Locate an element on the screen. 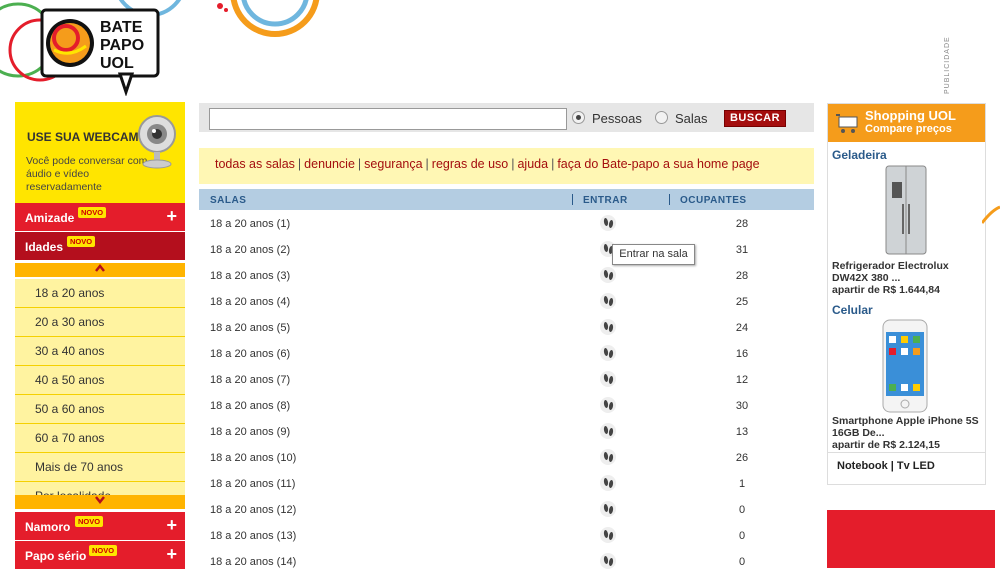 This screenshot has height=574, width=1000. bate-papo-logo: BATE PAPO UOL is located at coordinates (100, 52).